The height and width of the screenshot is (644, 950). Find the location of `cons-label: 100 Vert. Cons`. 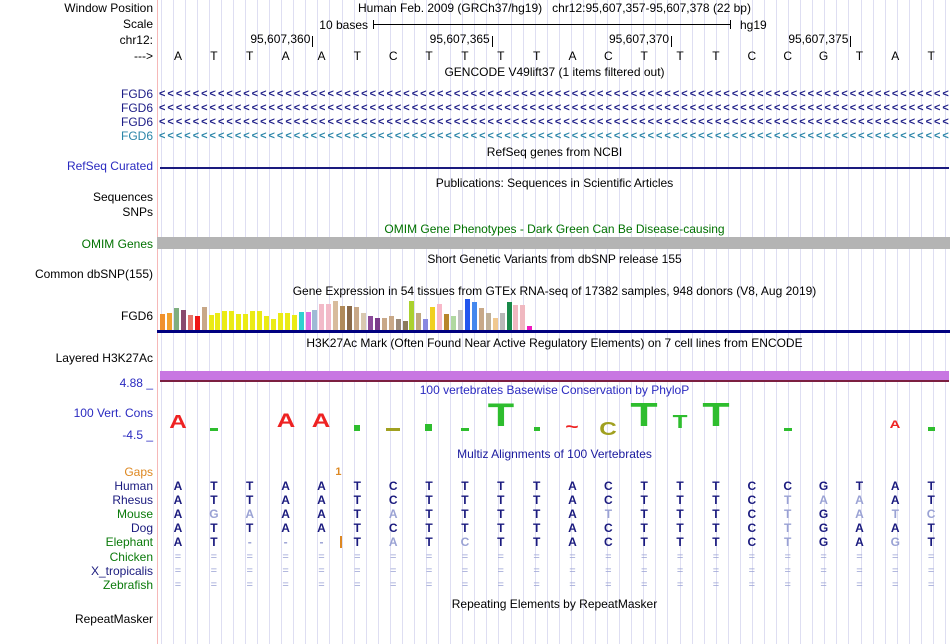

cons-label: 100 Vert. Cons is located at coordinates (76, 413).